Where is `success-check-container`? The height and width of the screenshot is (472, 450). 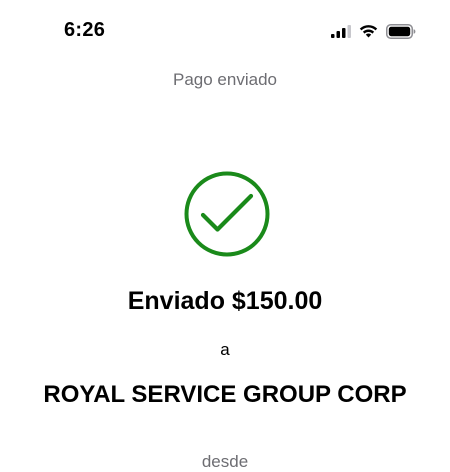
success-check-container is located at coordinates (227, 214).